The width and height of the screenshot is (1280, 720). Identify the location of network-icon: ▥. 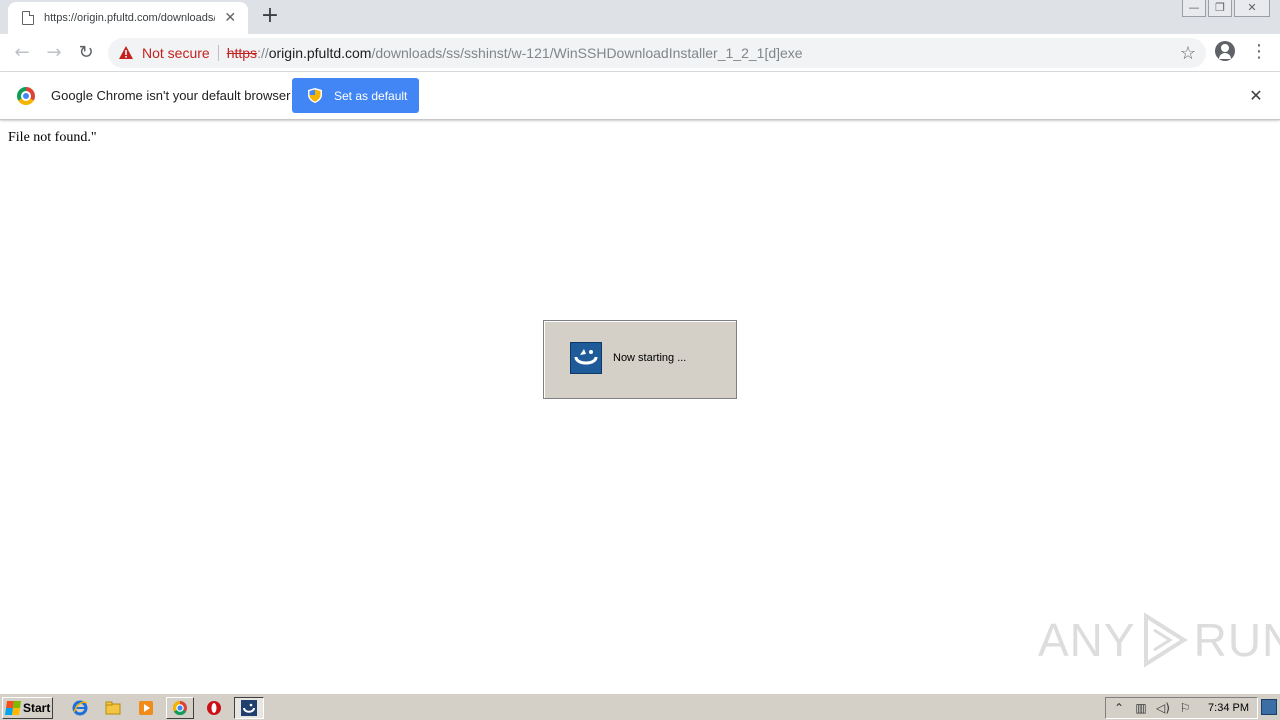
(1141, 708).